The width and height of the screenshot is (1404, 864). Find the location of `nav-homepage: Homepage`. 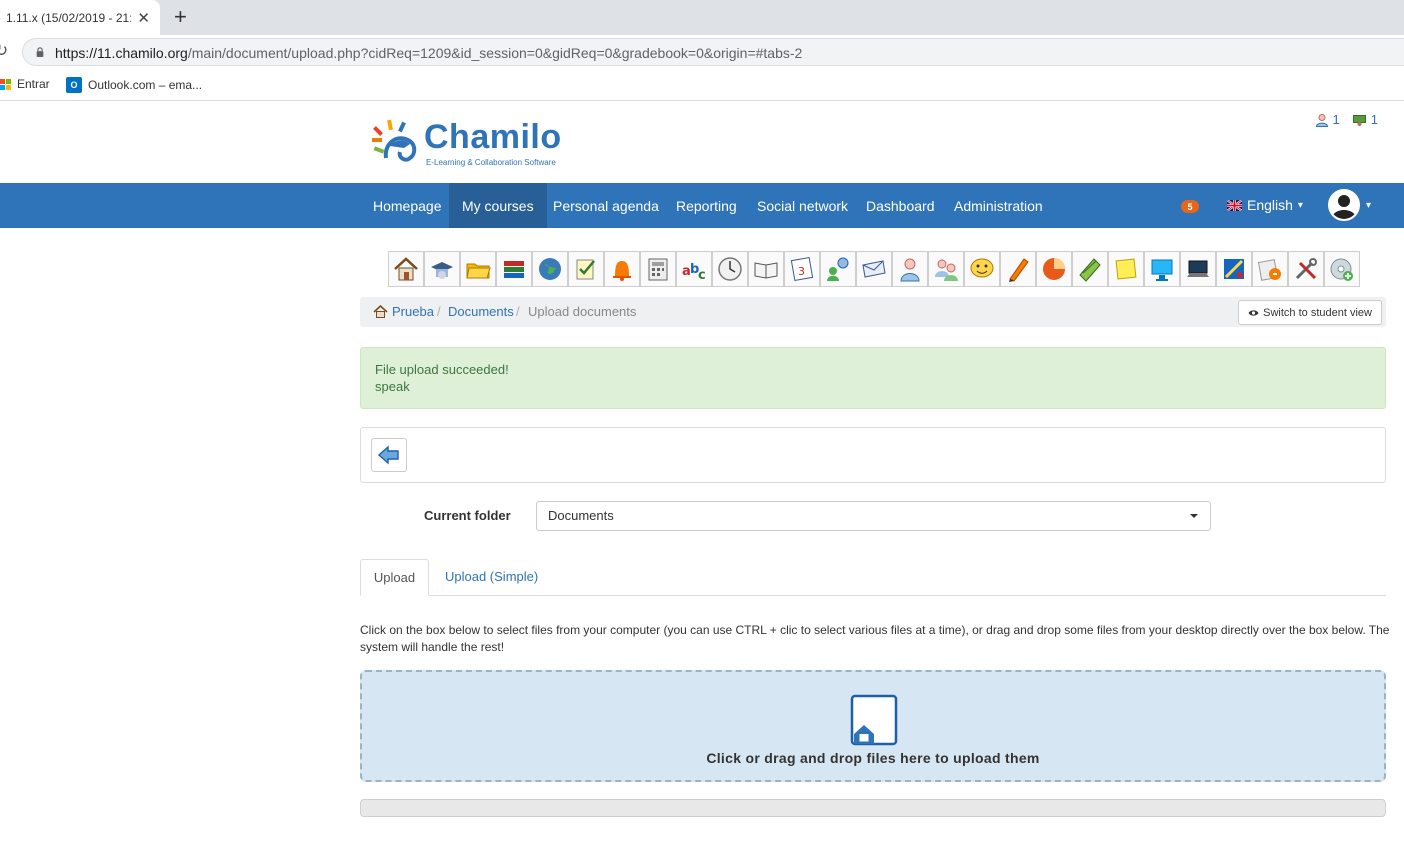

nav-homepage: Homepage is located at coordinates (407, 205).